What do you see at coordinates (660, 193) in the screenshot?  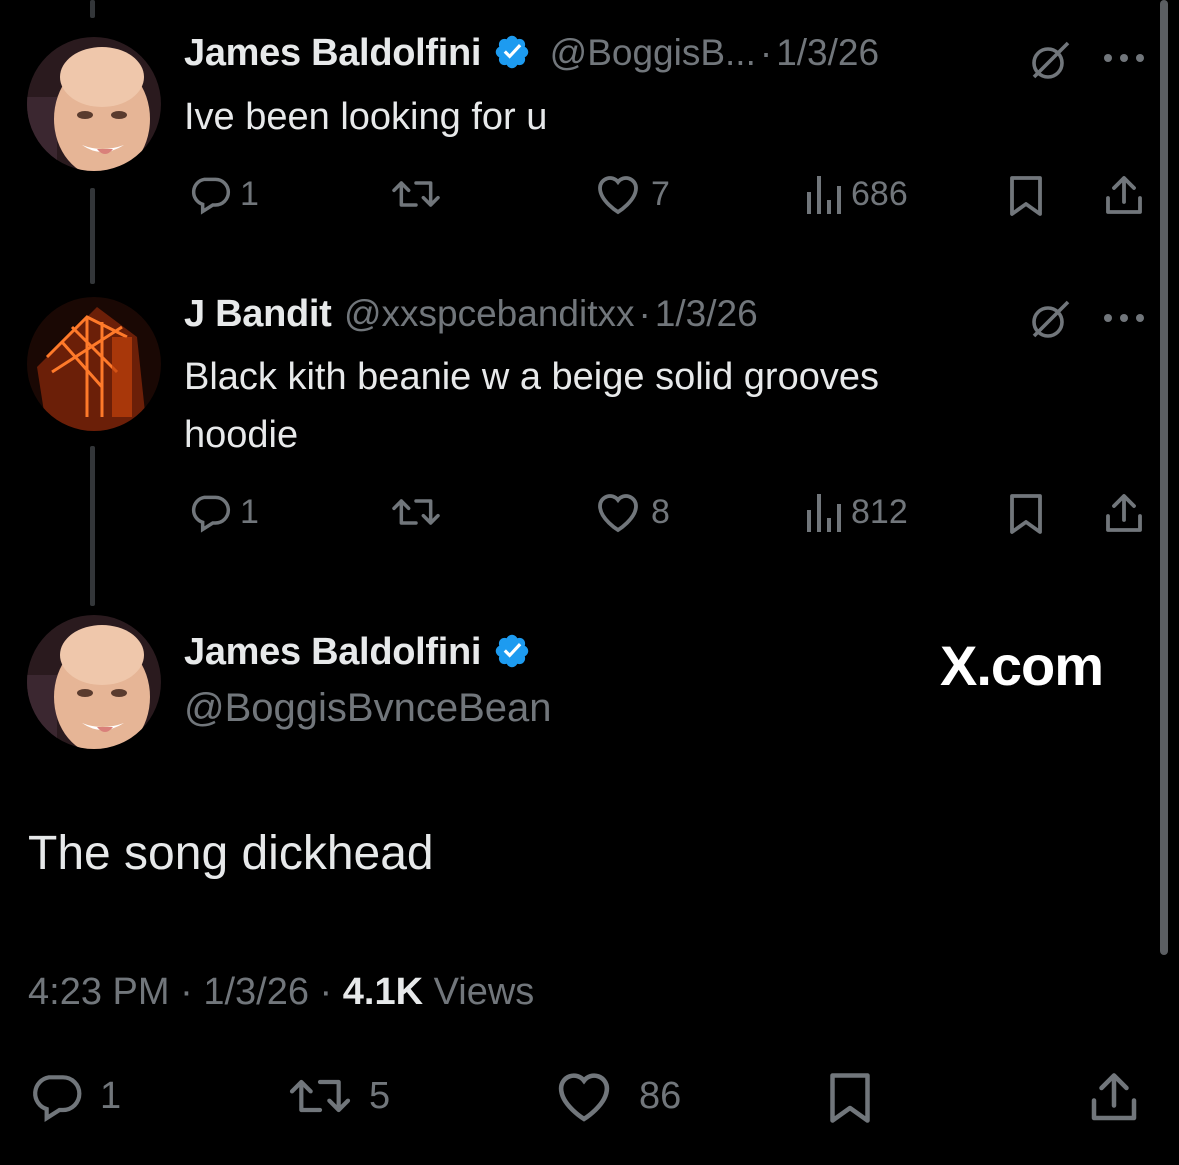 I see `like-count: 7` at bounding box center [660, 193].